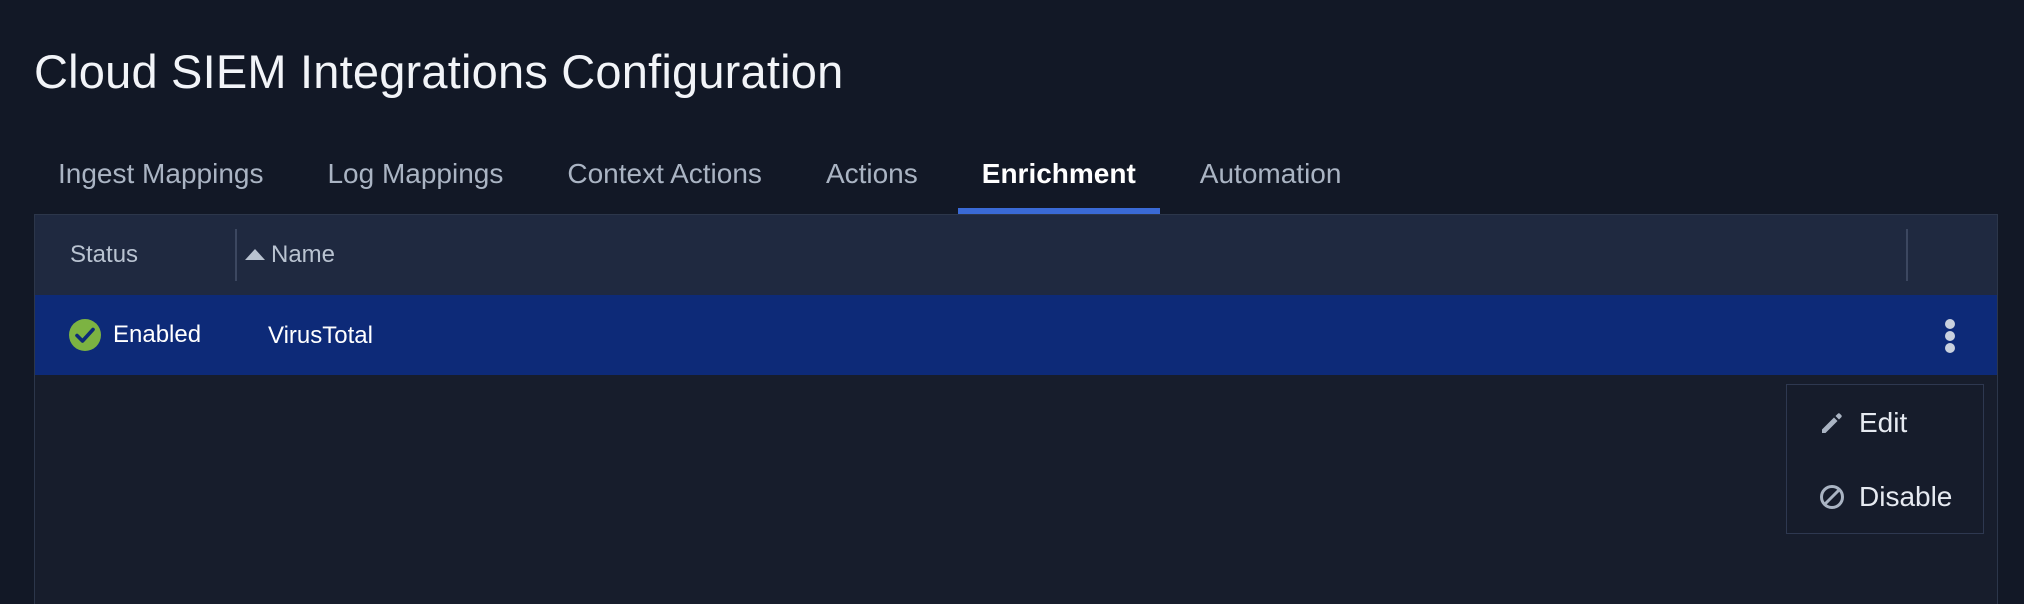  I want to click on column-header-status: Status, so click(104, 255).